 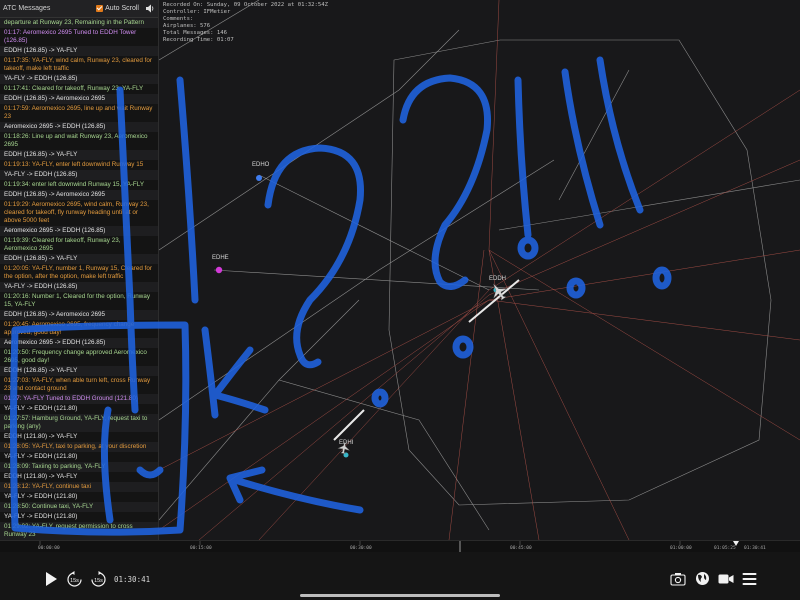 What do you see at coordinates (426, 360) in the screenshot?
I see `runway-lines` at bounding box center [426, 360].